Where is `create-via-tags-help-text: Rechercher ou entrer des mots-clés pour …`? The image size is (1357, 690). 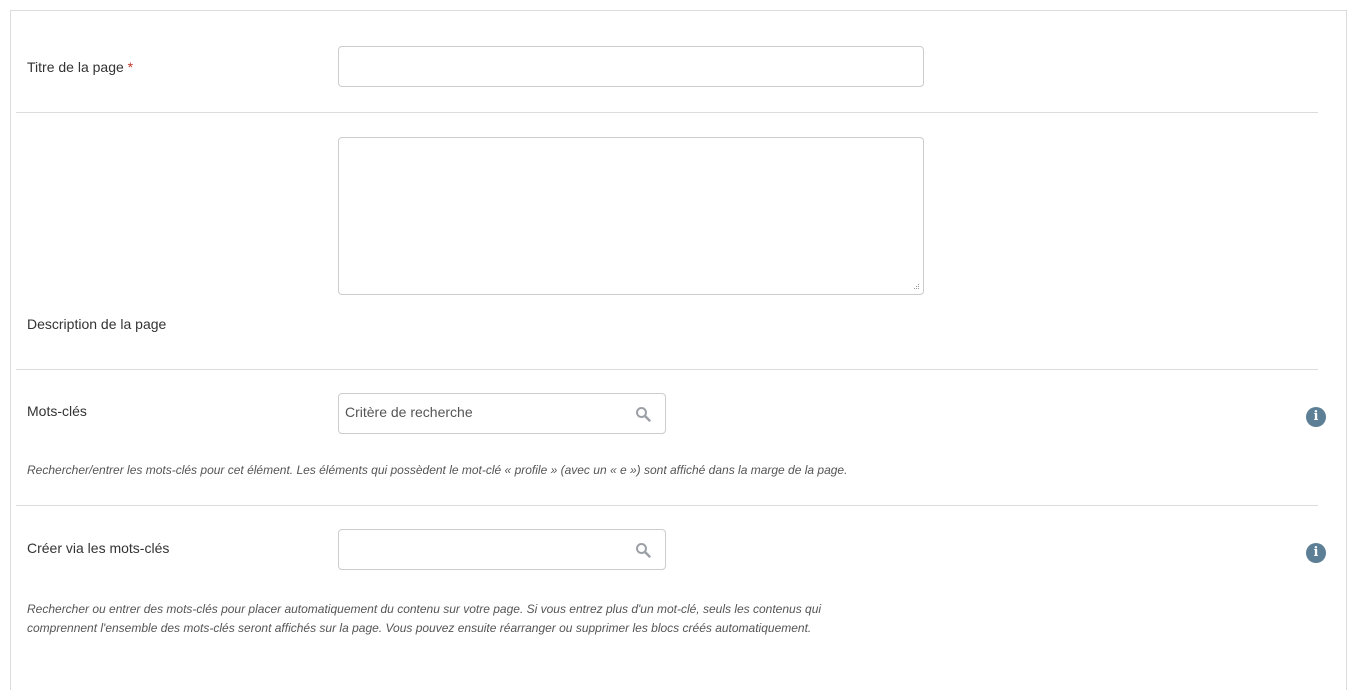 create-via-tags-help-text: Rechercher ou entrer des mots-clés pour … is located at coordinates (424, 619).